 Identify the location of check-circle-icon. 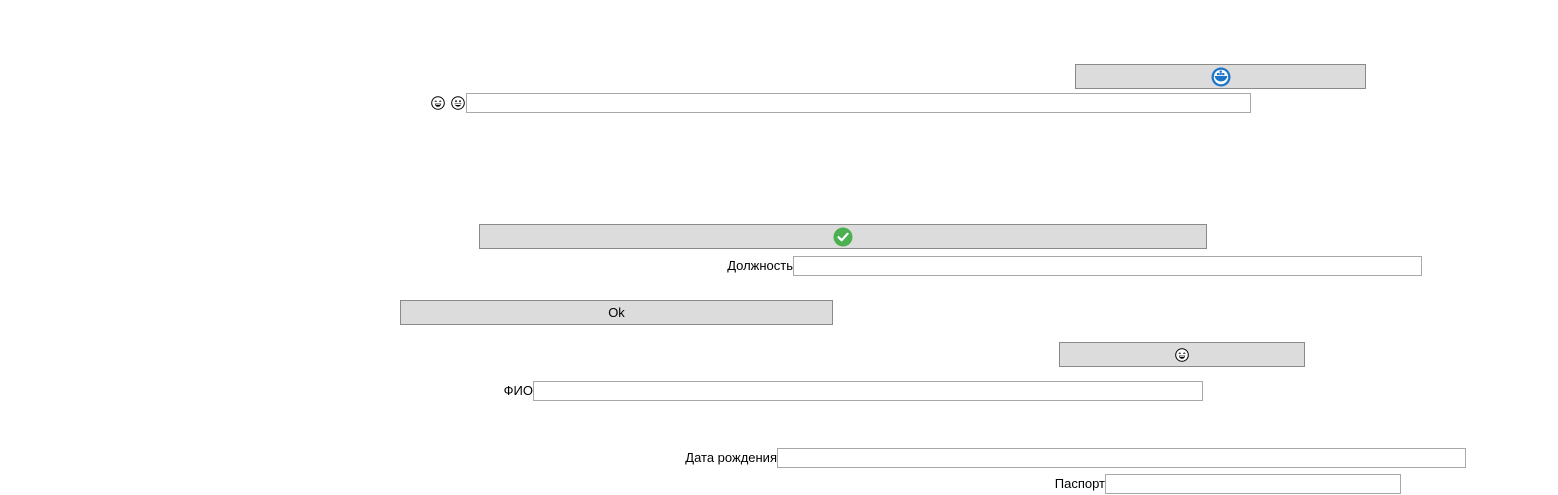
(843, 237).